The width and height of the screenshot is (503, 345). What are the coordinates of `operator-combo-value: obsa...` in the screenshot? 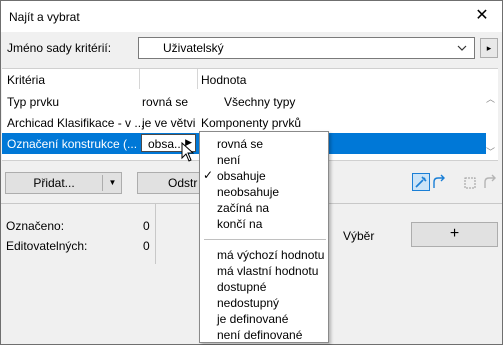 It's located at (166, 144).